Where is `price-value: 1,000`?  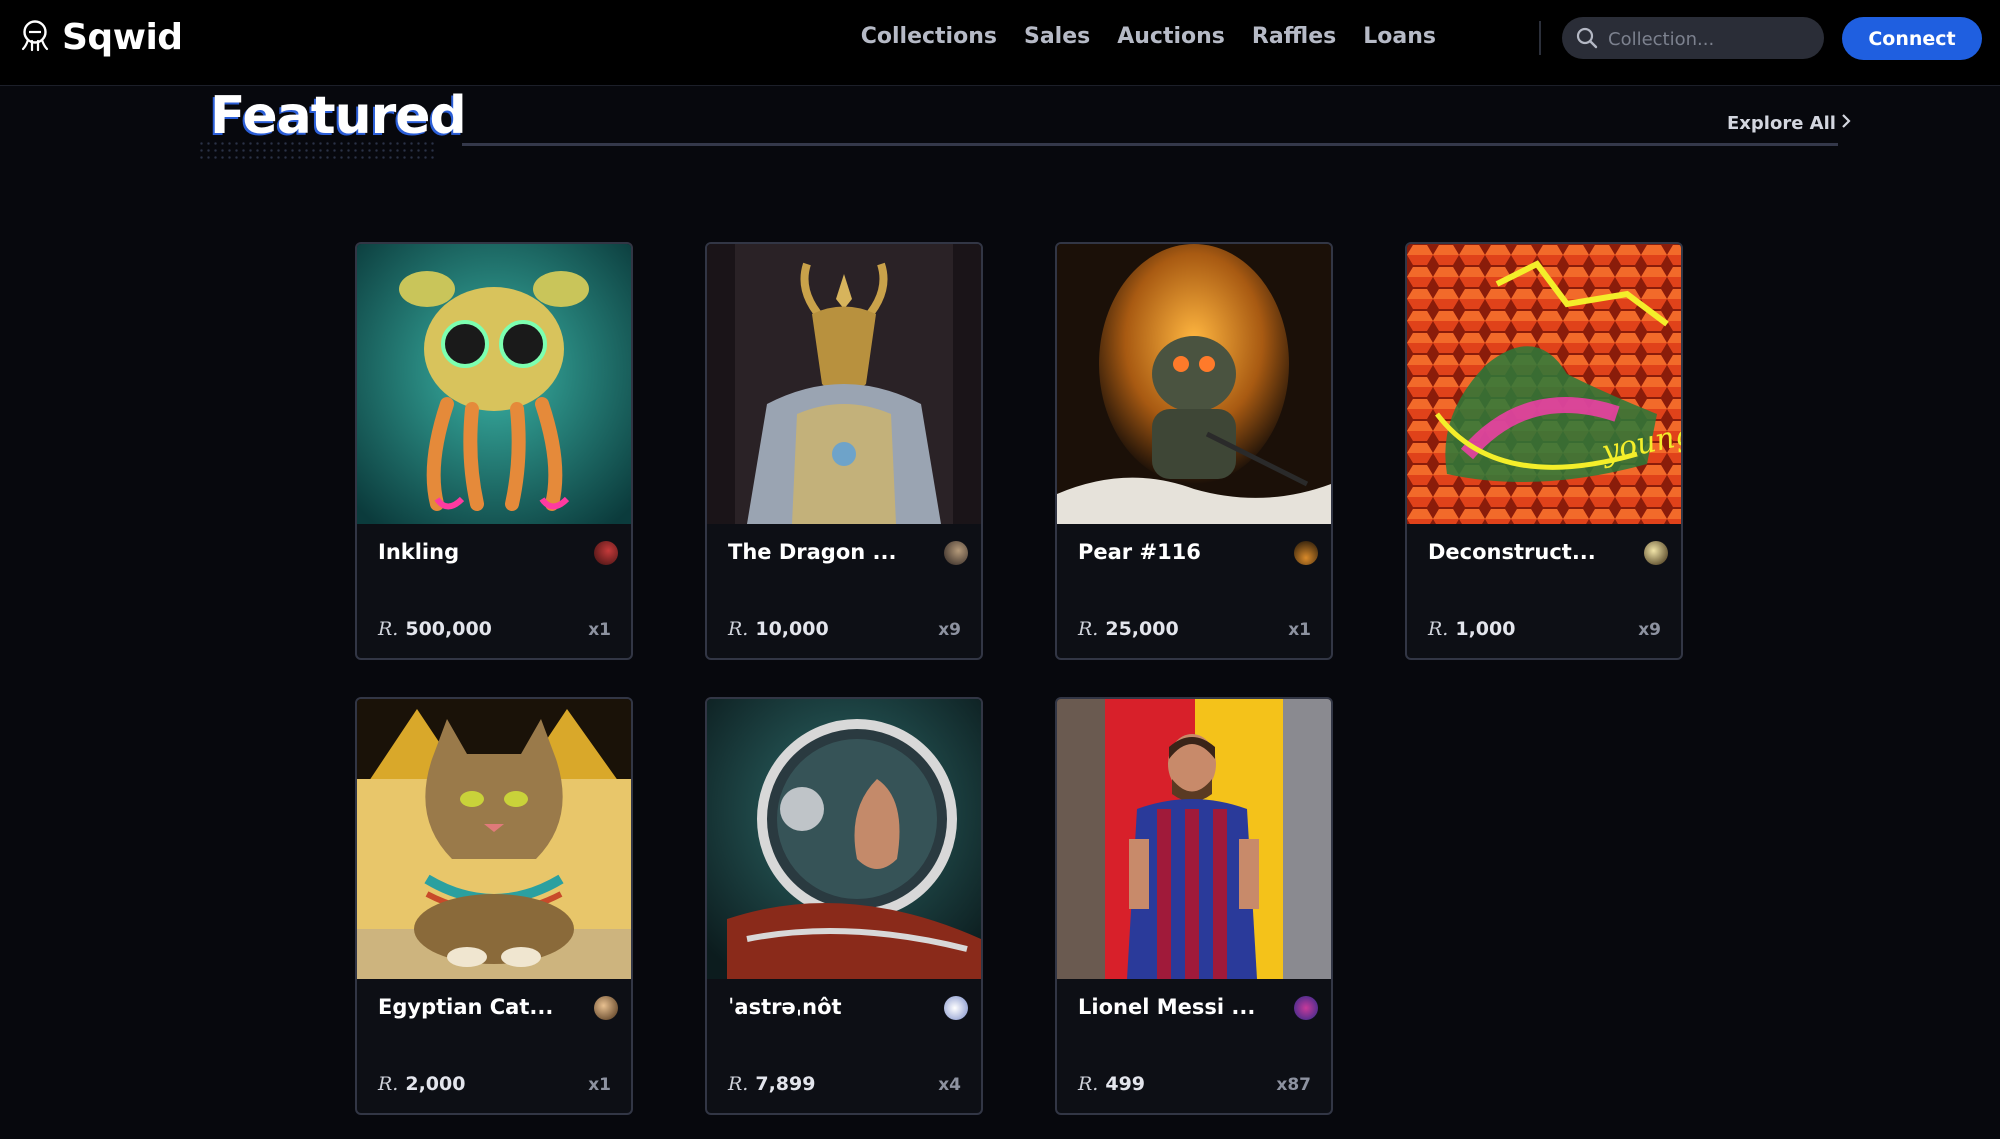 price-value: 1,000 is located at coordinates (1485, 629).